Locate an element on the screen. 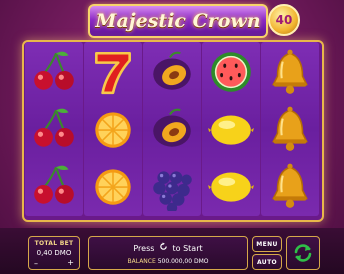  total-bet-label: TOTAL BET is located at coordinates (54, 243).